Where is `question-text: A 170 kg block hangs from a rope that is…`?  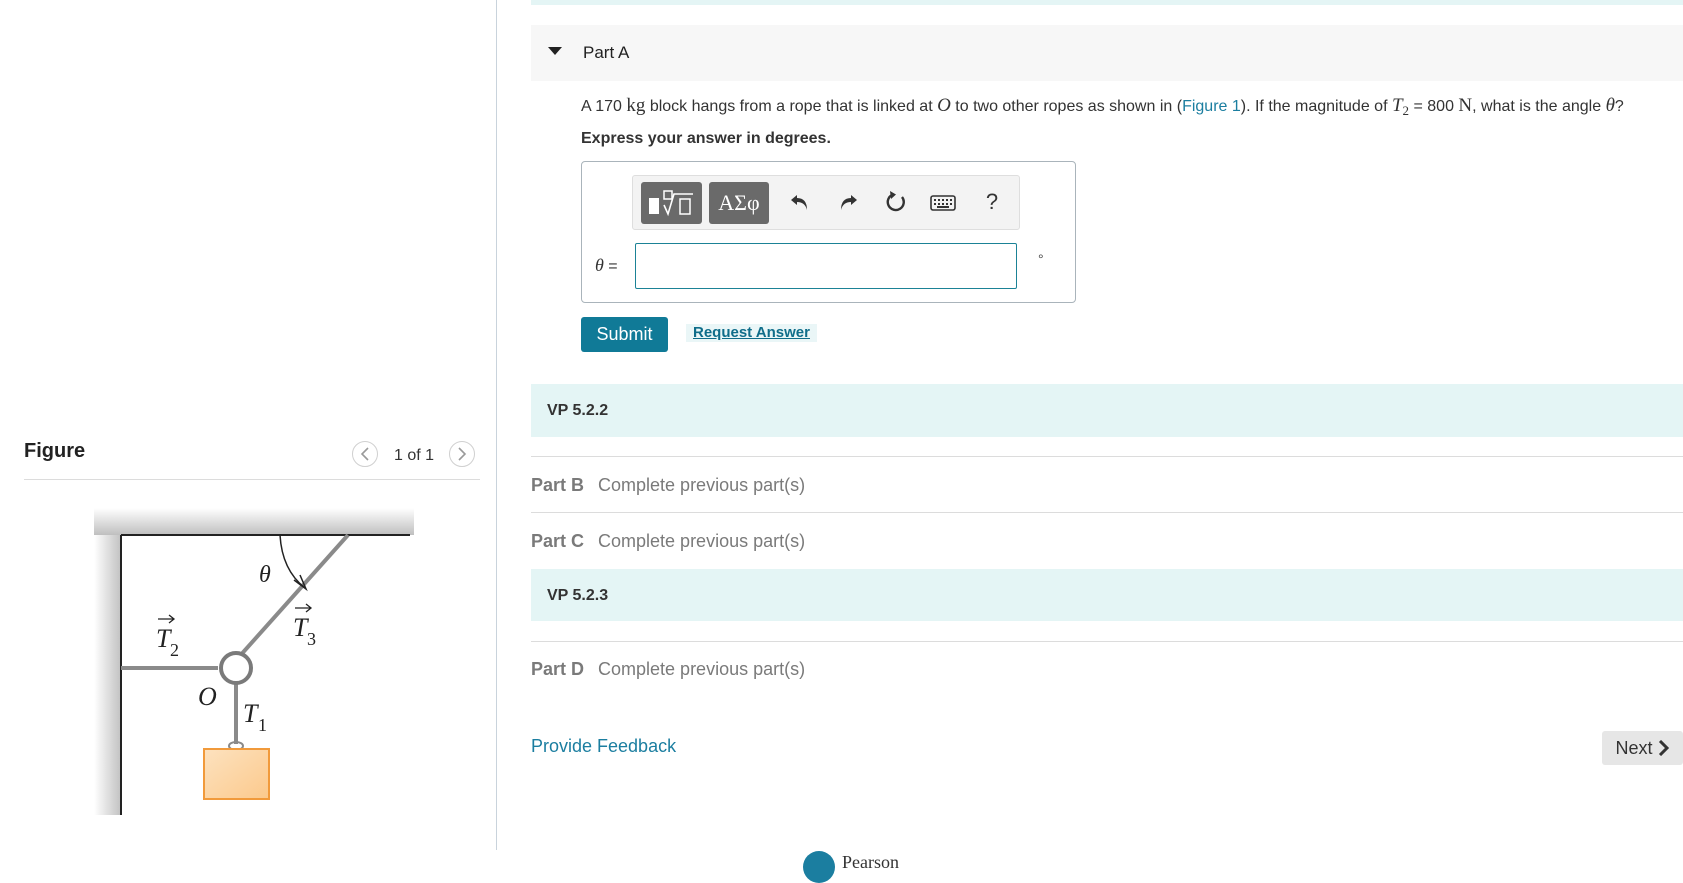
question-text: A 170 kg block hangs from a rope that is… is located at coordinates (1102, 107).